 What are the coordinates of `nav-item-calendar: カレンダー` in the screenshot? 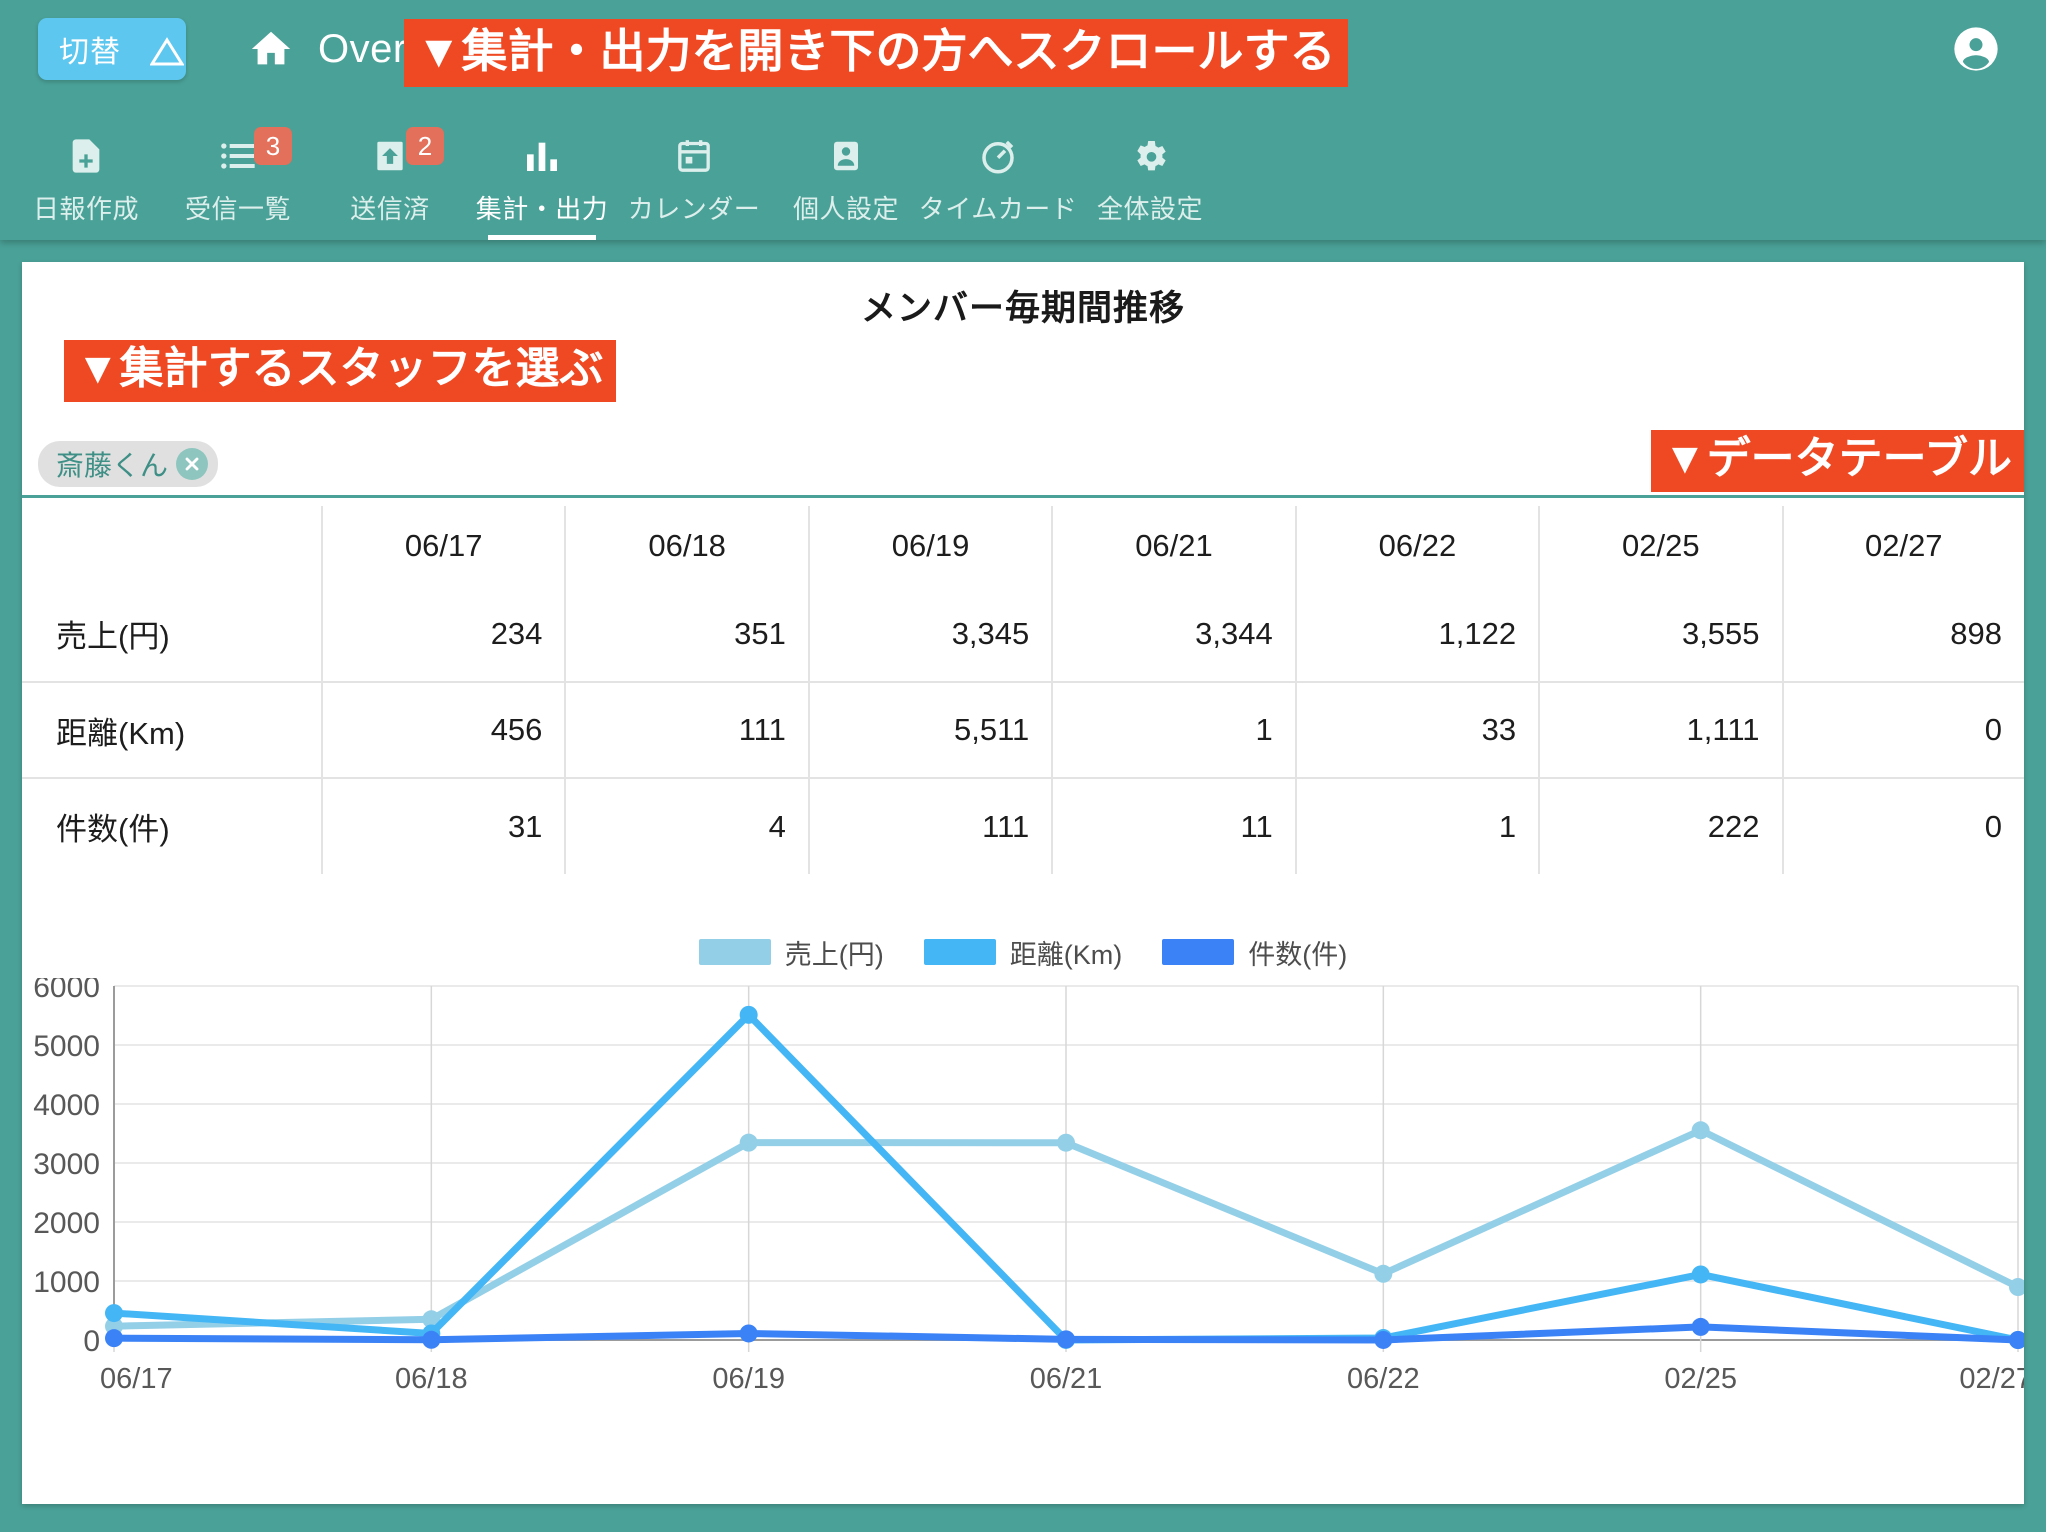 It's located at (694, 186).